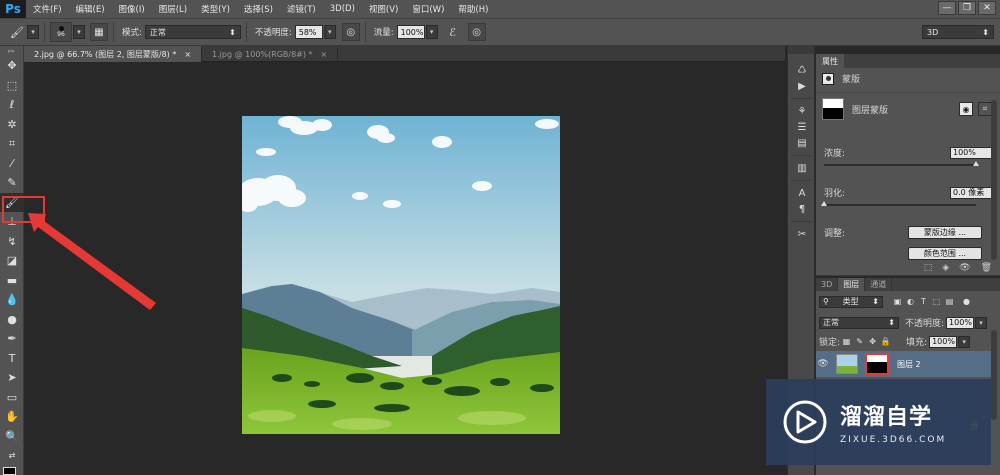 The height and width of the screenshot is (475, 1000). What do you see at coordinates (12, 281) in the screenshot?
I see `gradient-tool-icon: ▬` at bounding box center [12, 281].